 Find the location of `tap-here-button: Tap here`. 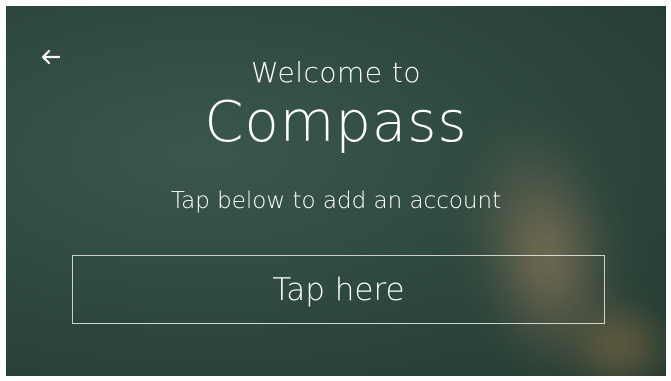

tap-here-button: Tap here is located at coordinates (338, 289).